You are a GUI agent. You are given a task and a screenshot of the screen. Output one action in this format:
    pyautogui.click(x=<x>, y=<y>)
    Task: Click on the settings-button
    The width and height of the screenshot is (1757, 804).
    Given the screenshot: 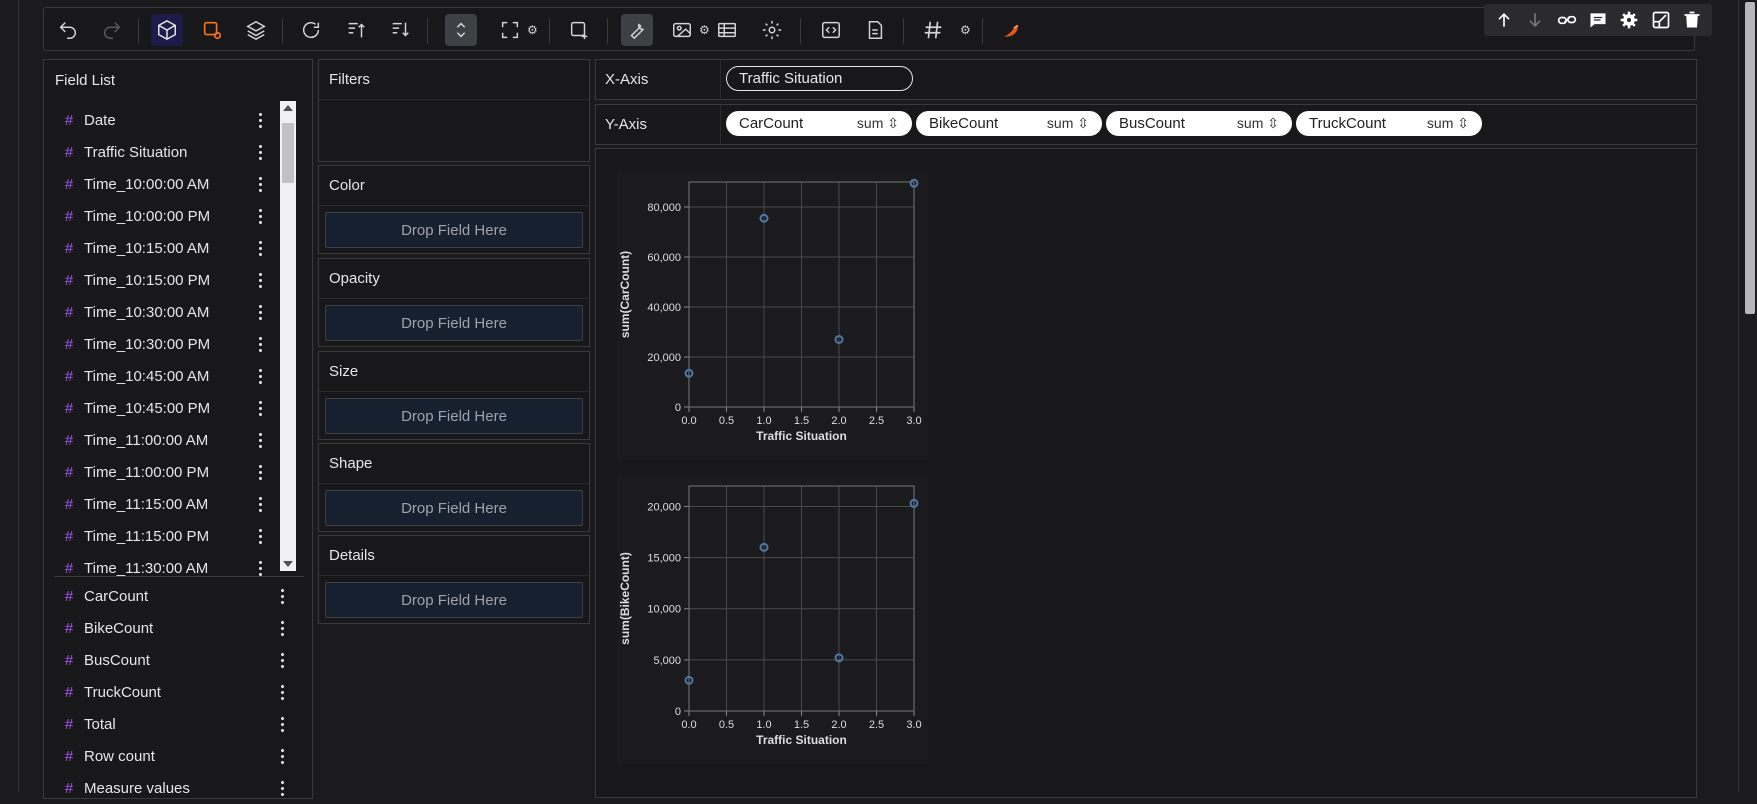 What is the action you would take?
    pyautogui.click(x=772, y=30)
    